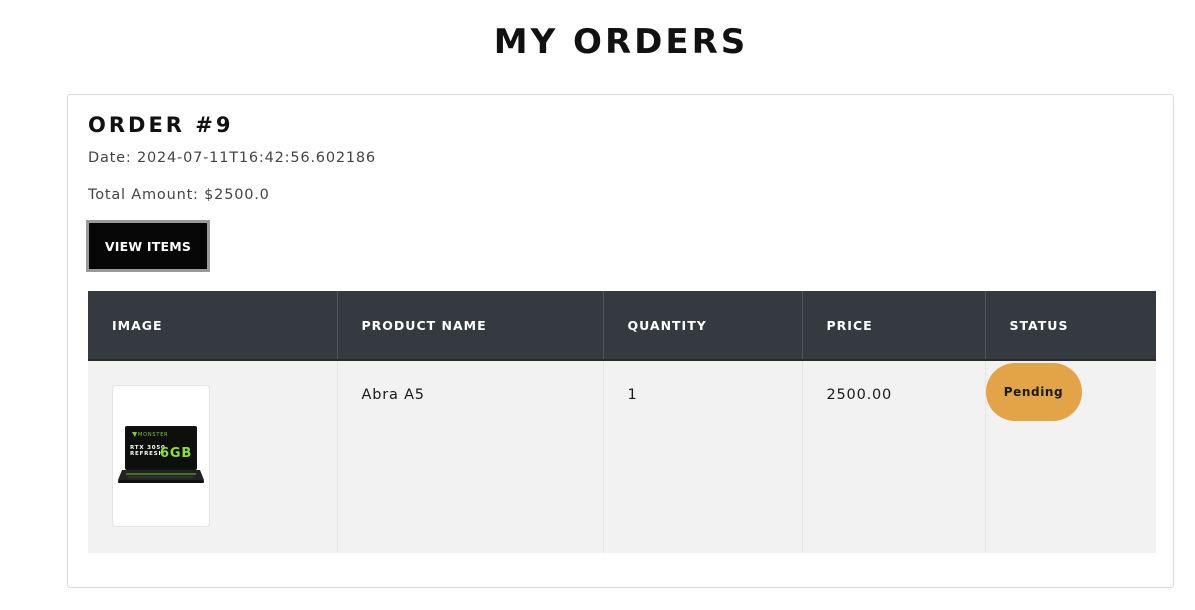 This screenshot has width=1195, height=610. I want to click on price-cell: 2500.00, so click(894, 456).